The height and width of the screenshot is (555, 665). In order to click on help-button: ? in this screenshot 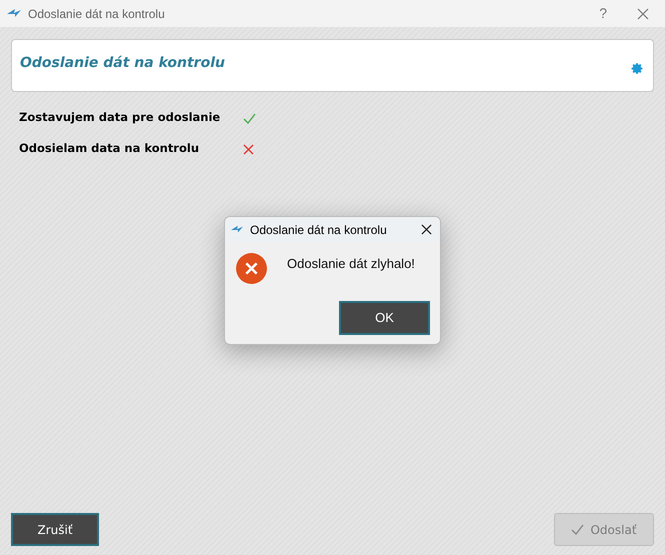, I will do `click(603, 13)`.